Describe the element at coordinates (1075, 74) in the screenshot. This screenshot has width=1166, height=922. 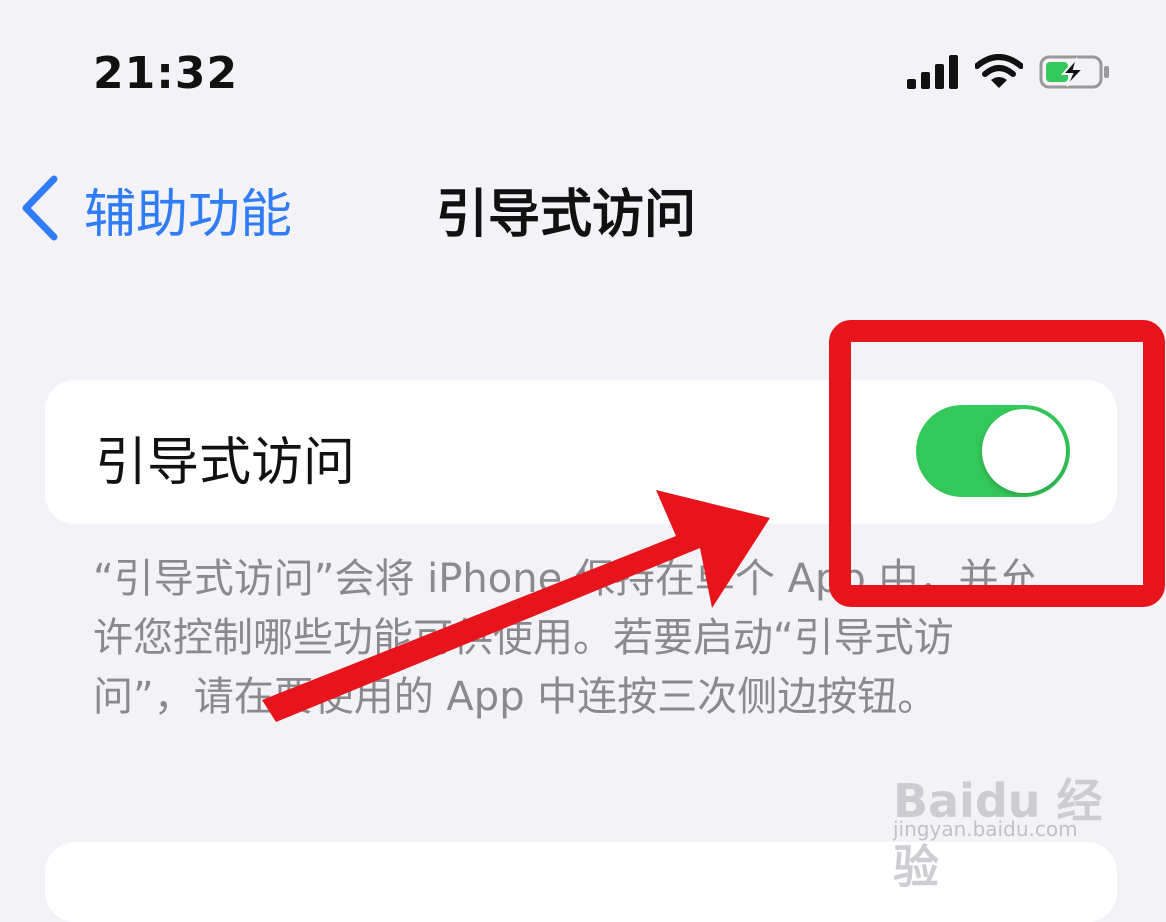
I see `battery-charging-icon` at that location.